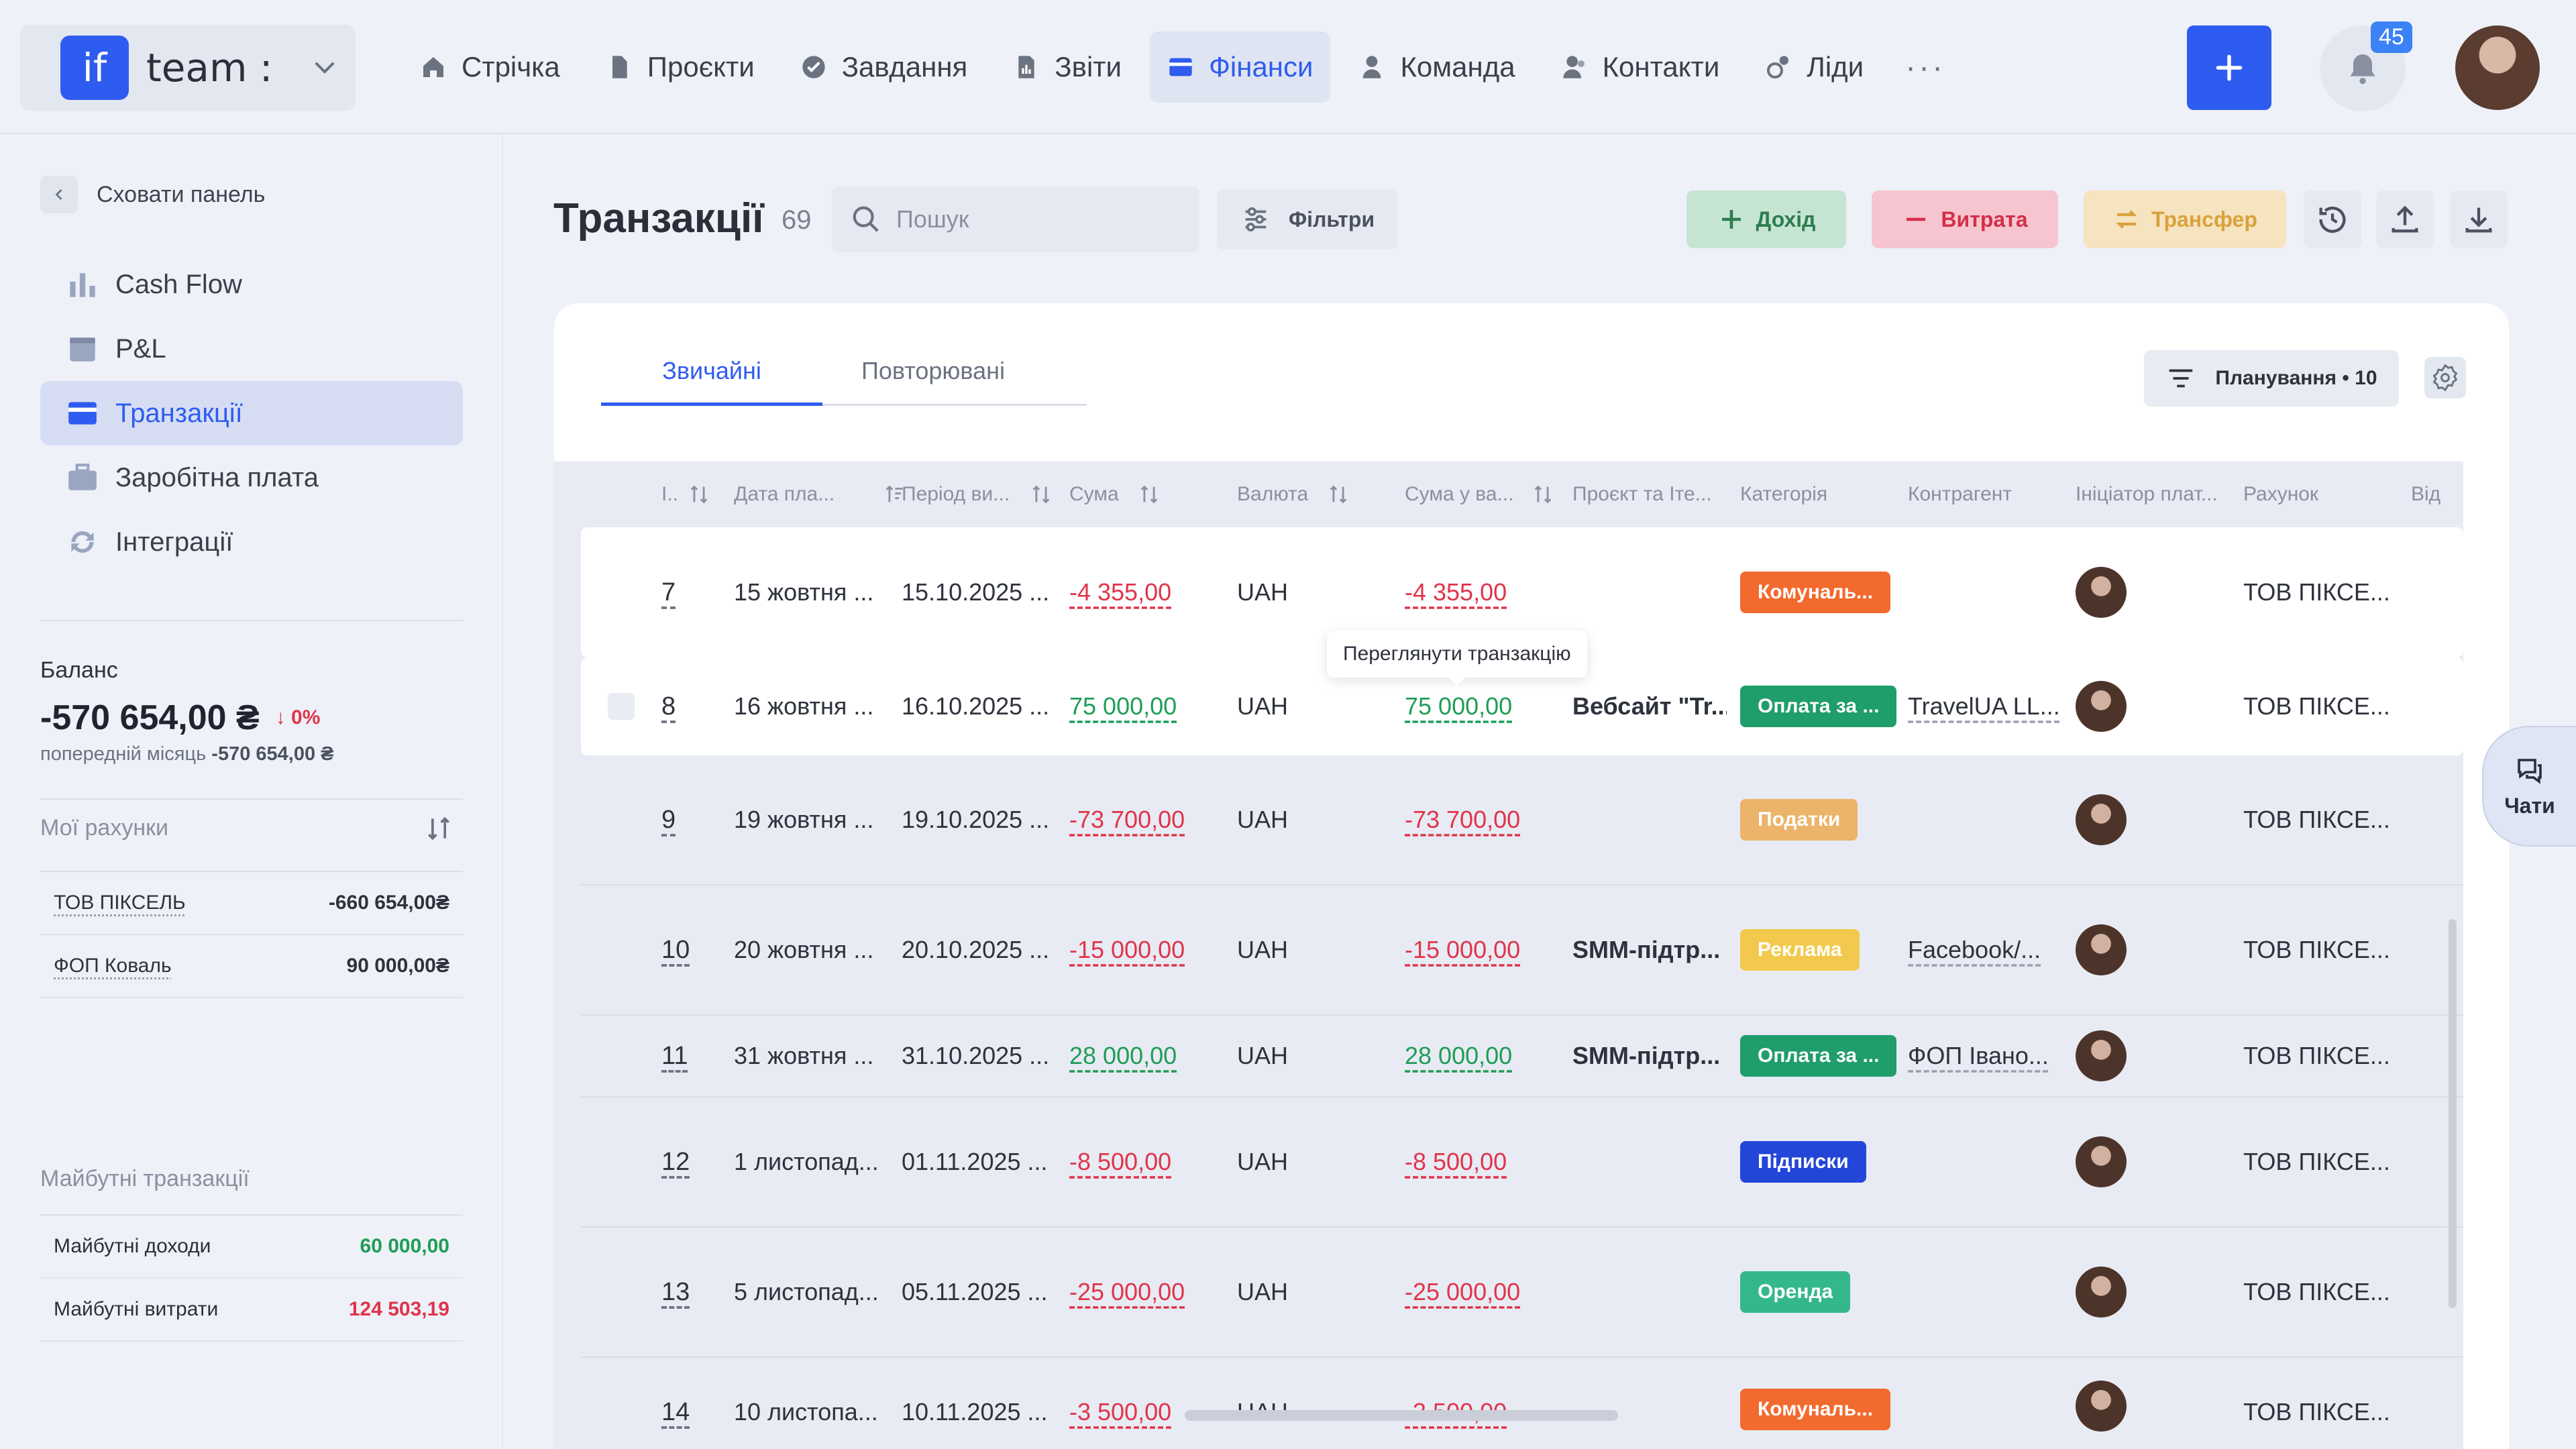 This screenshot has height=1449, width=2576. Describe the element at coordinates (1640, 67) in the screenshot. I see `nav-item-contacts: Контакти` at that location.